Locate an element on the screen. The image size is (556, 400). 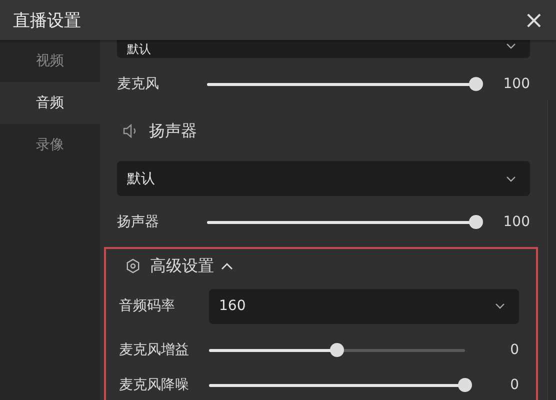
section-title: 高级设置 is located at coordinates (182, 266).